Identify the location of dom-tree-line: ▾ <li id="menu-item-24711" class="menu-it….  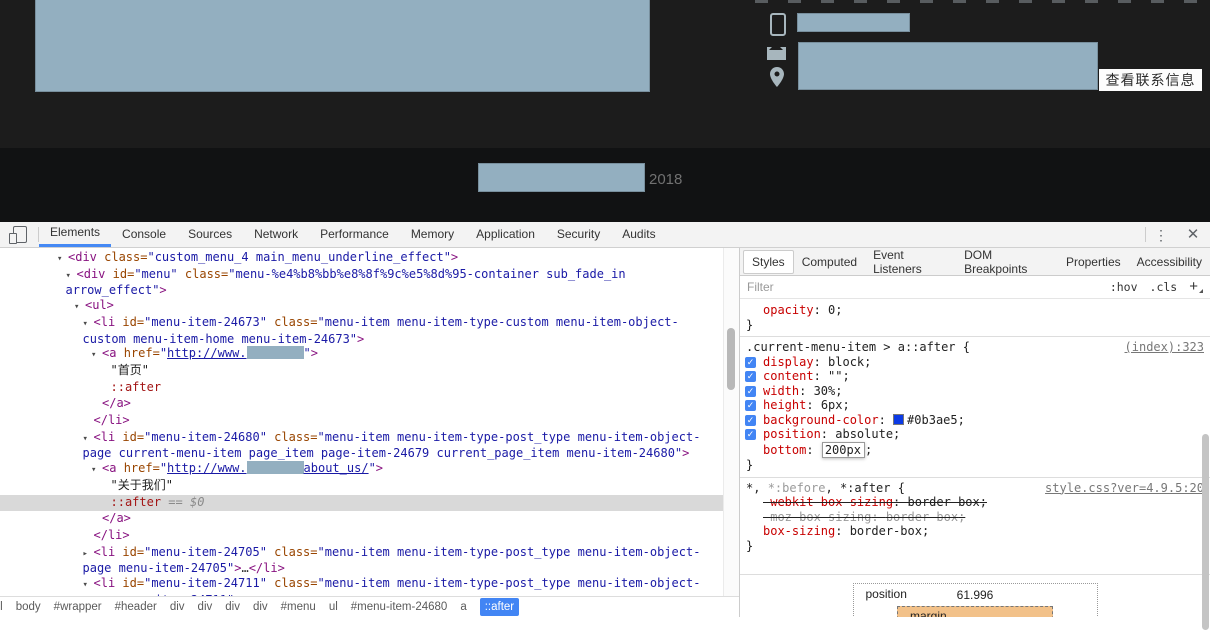
(361, 584).